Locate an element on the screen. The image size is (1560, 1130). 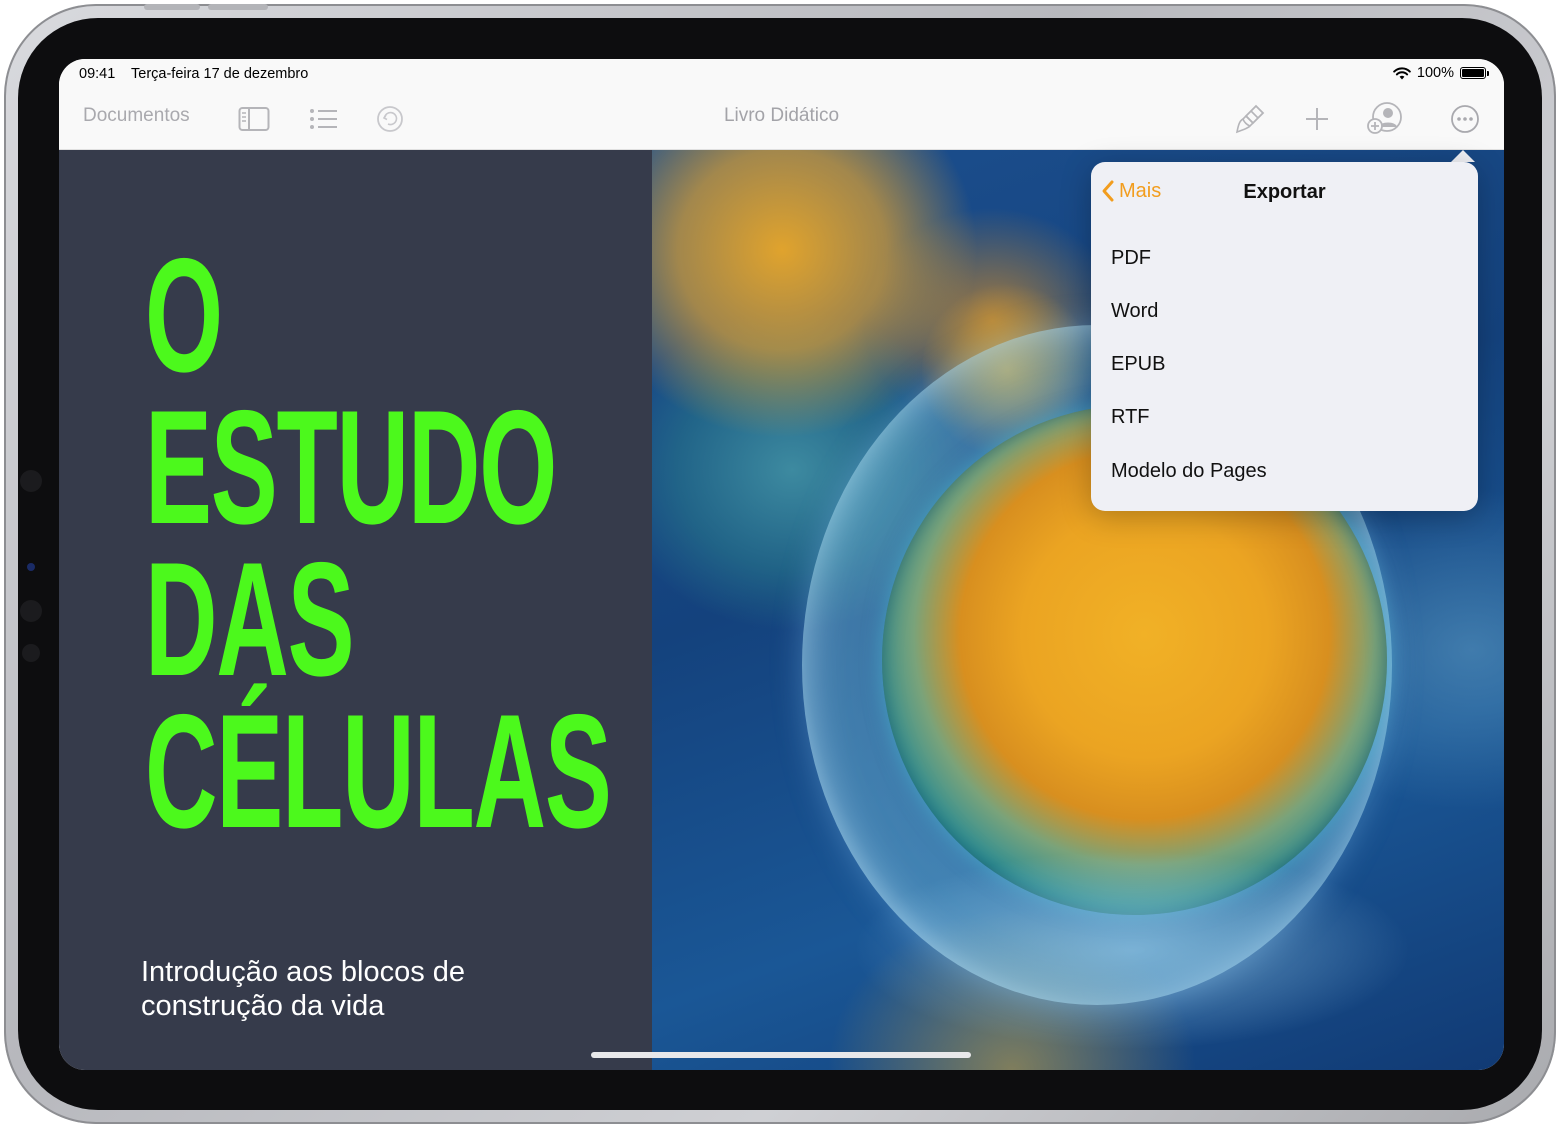
wifi-icon is located at coordinates (1402, 72).